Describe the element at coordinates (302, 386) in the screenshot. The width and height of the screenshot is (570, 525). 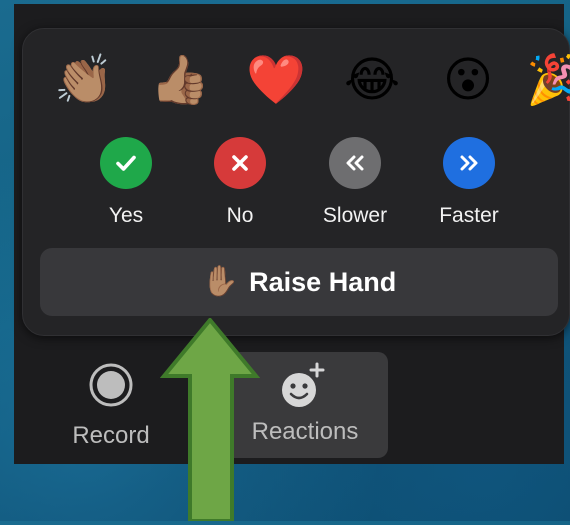
I see `add-reaction-icon` at that location.